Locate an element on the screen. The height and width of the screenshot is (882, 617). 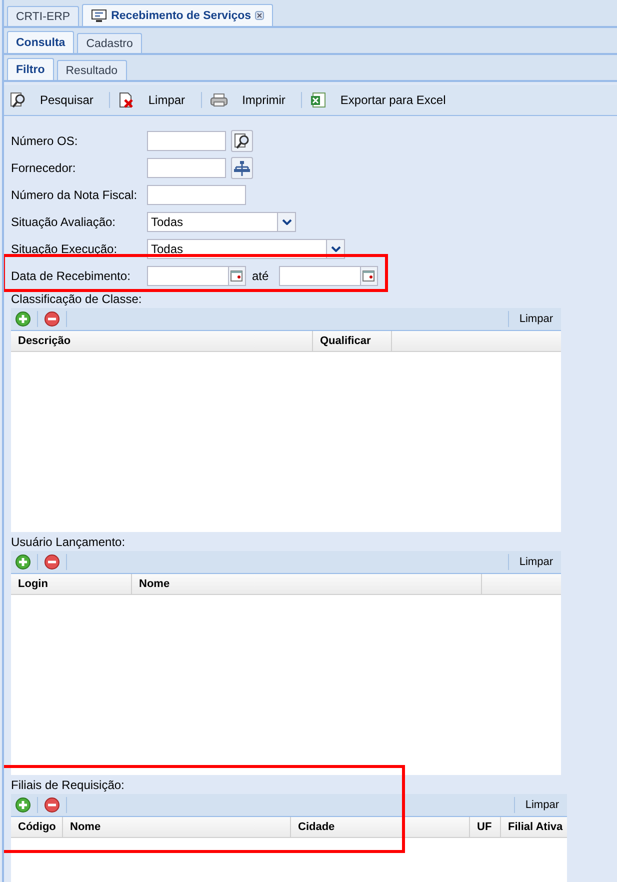
toolbar-button: Limpar is located at coordinates (156, 100).